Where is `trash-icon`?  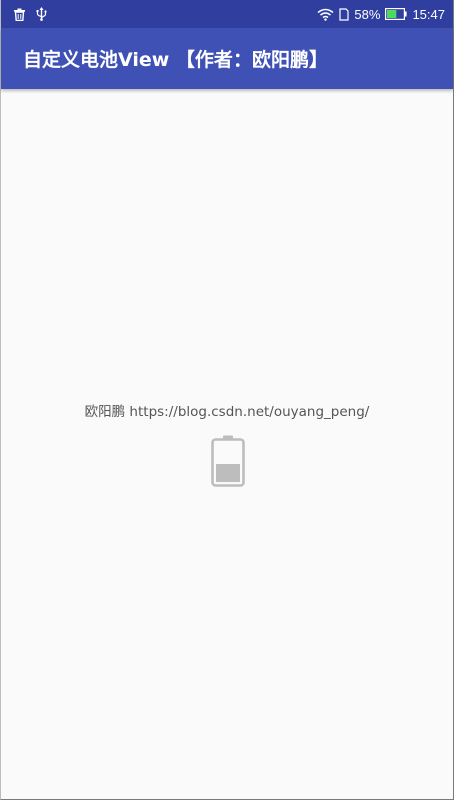
trash-icon is located at coordinates (19, 14).